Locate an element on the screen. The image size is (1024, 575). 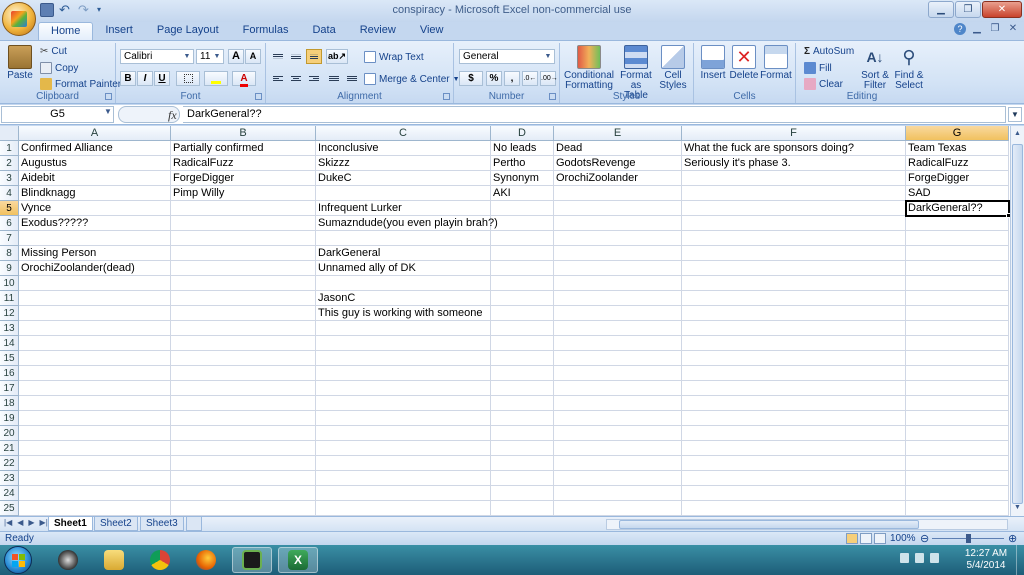
zoom-in-icon: ⊕ is located at coordinates (1012, 538).